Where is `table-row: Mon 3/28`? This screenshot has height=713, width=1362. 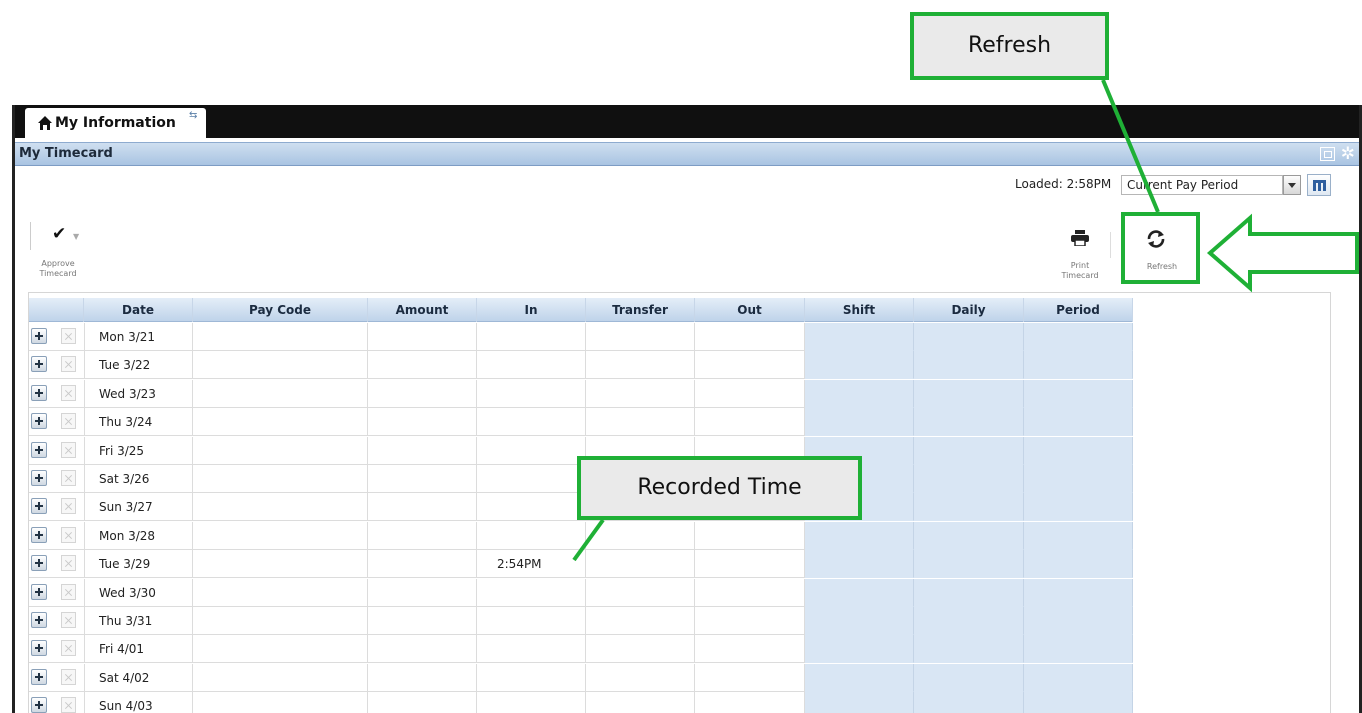 table-row: Mon 3/28 is located at coordinates (581, 535).